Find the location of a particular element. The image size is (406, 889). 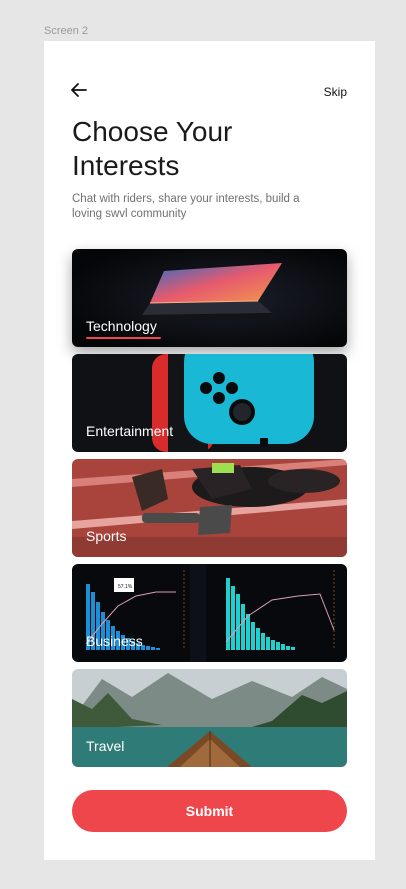

interest-card-business: 57.1% Business is located at coordinates (209, 613).